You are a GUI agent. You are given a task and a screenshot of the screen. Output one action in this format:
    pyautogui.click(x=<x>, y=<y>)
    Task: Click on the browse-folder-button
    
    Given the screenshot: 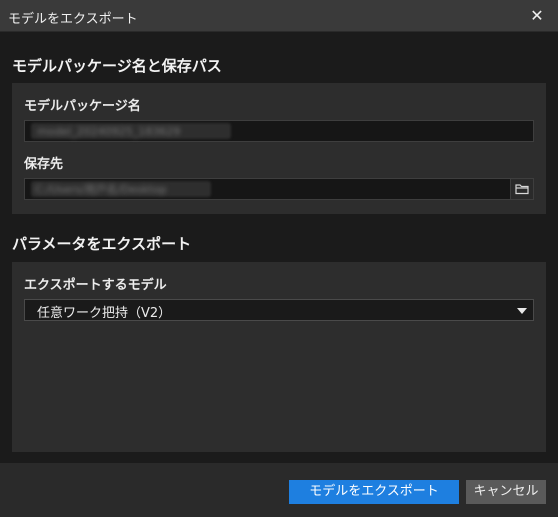 What is the action you would take?
    pyautogui.click(x=521, y=189)
    